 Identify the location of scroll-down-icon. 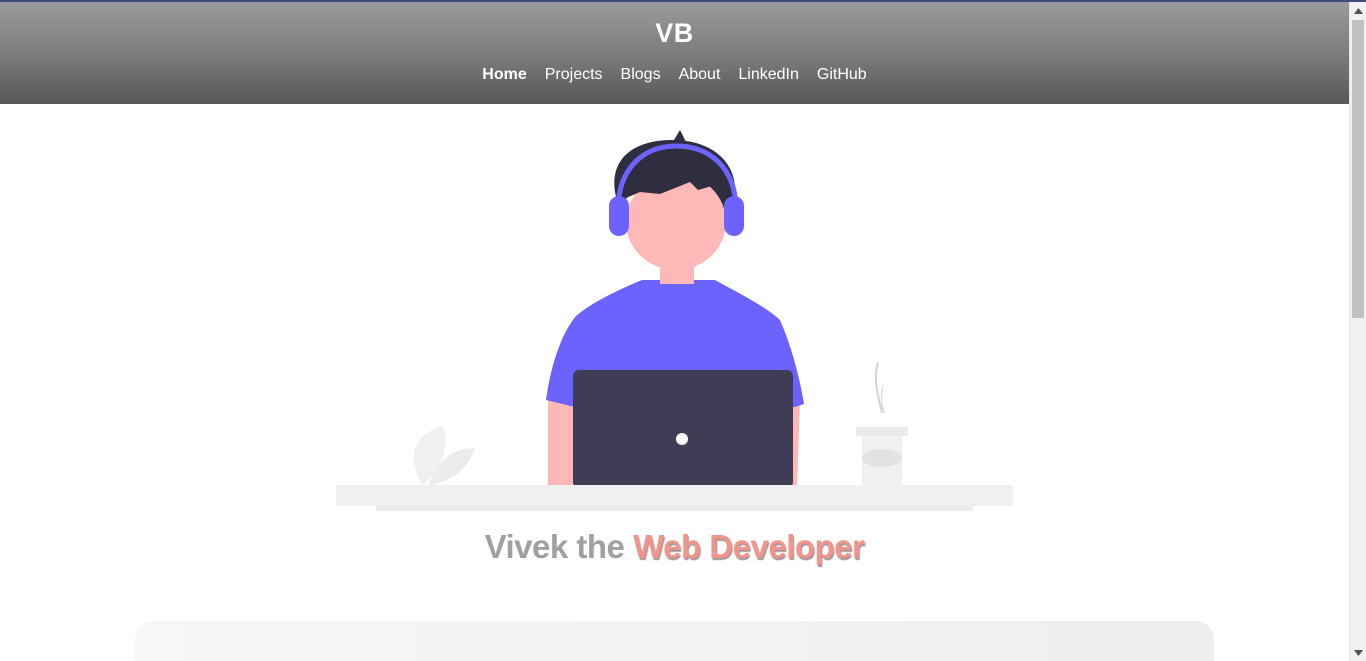
(1358, 652).